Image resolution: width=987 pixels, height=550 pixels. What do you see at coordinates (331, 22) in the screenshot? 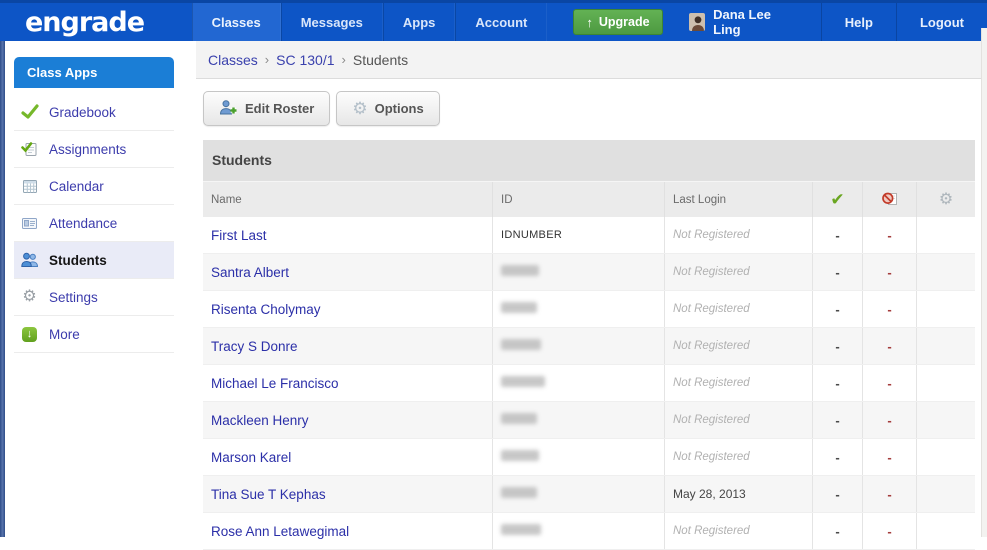
I see `nav-tab-messages: Messages` at bounding box center [331, 22].